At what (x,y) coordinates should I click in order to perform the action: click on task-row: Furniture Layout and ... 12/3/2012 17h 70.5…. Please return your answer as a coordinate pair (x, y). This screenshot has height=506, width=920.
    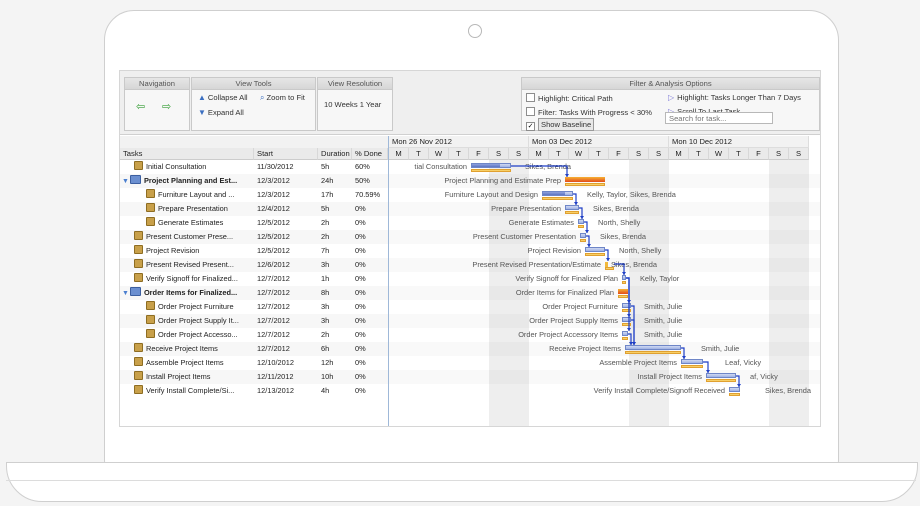
    Looking at the image, I should click on (254, 195).